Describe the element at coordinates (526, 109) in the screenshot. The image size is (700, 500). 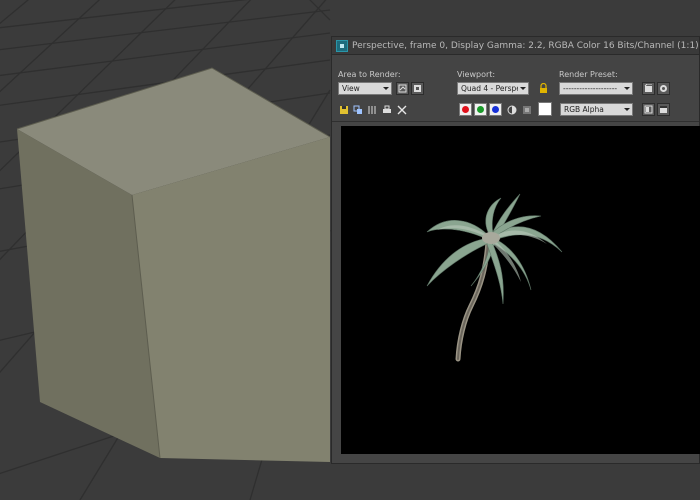
I see `monochrome-icon` at that location.